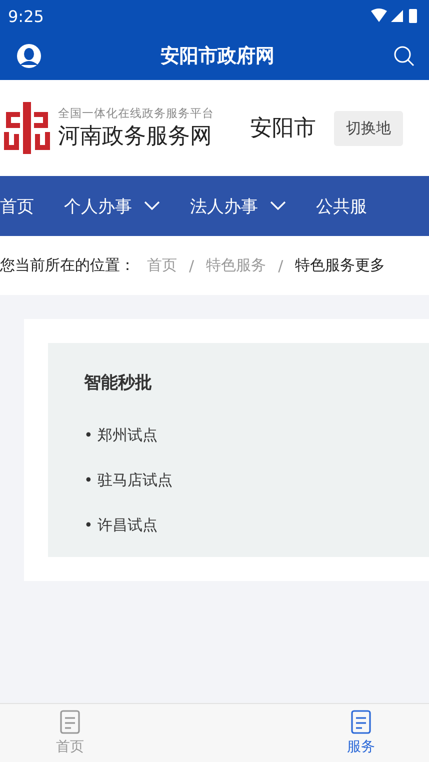  What do you see at coordinates (135, 136) in the screenshot?
I see `site-name: 河南政务服务网` at bounding box center [135, 136].